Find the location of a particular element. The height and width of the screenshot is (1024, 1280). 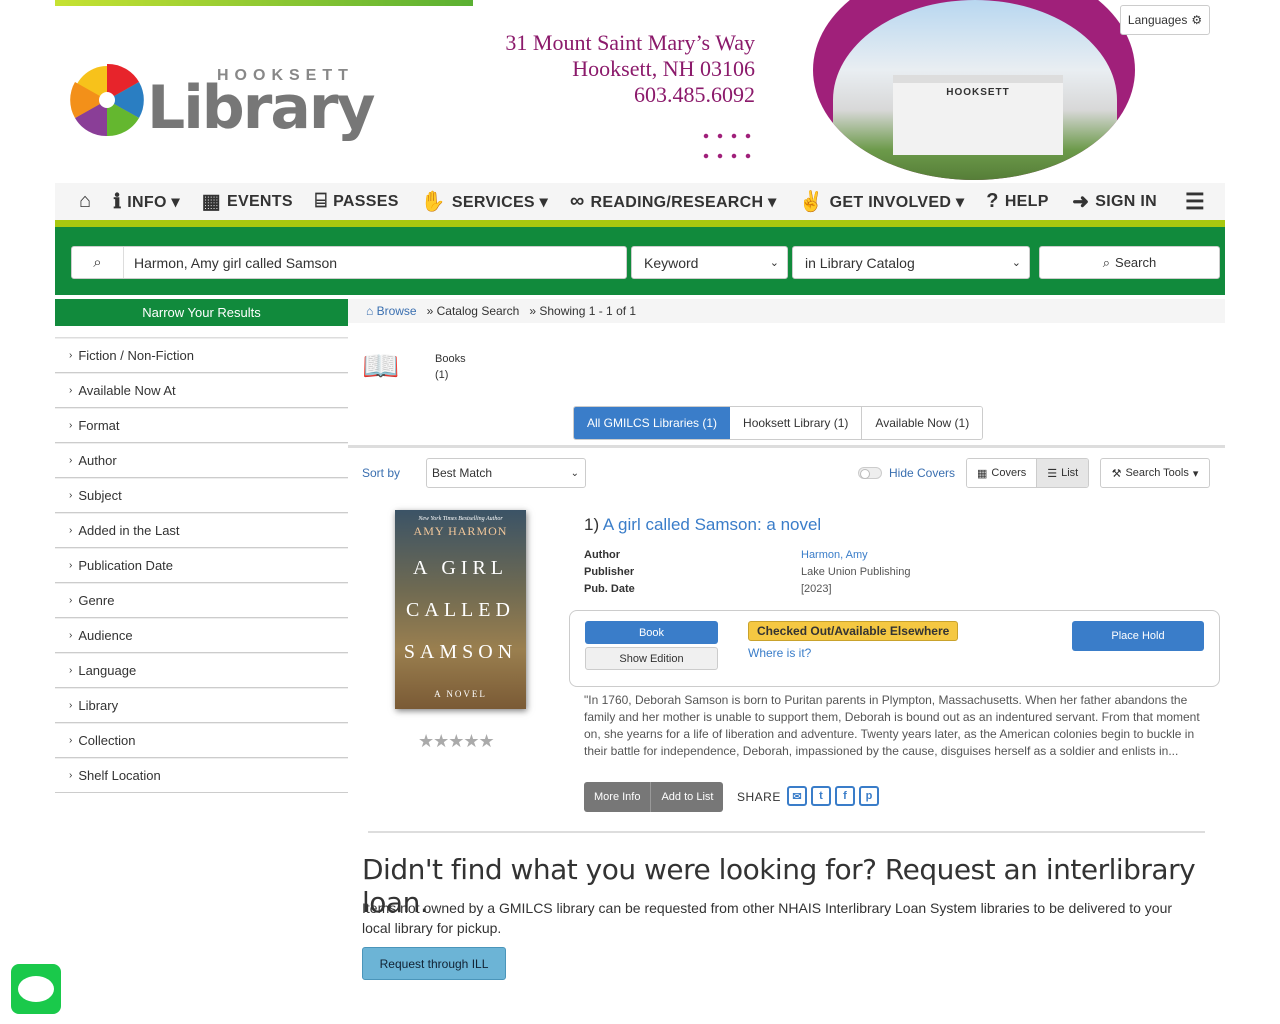

list-icon: ☰ is located at coordinates (1052, 473).